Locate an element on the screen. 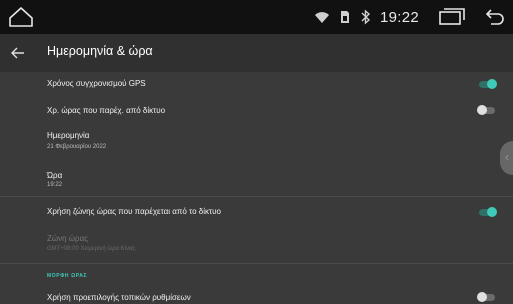 The width and height of the screenshot is (513, 304). date-value: 21 Φεβρουαρίου 2022 is located at coordinates (77, 147).